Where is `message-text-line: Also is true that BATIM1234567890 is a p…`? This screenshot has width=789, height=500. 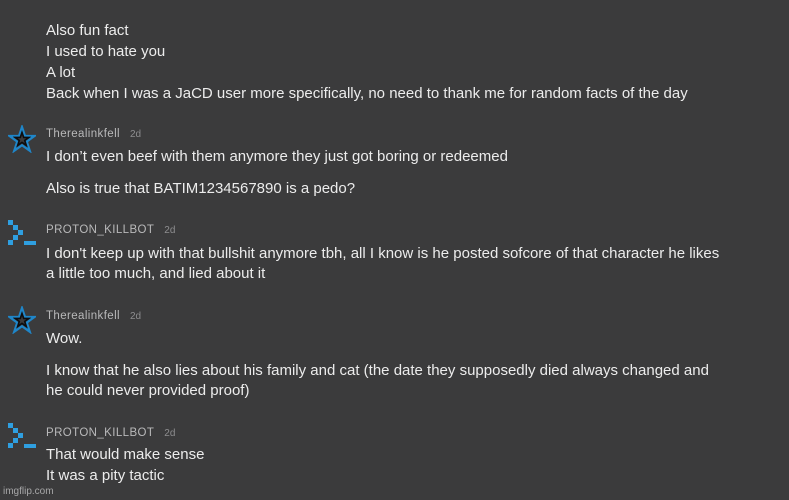
message-text-line: Also is true that BATIM1234567890 is a p… is located at coordinates (201, 188).